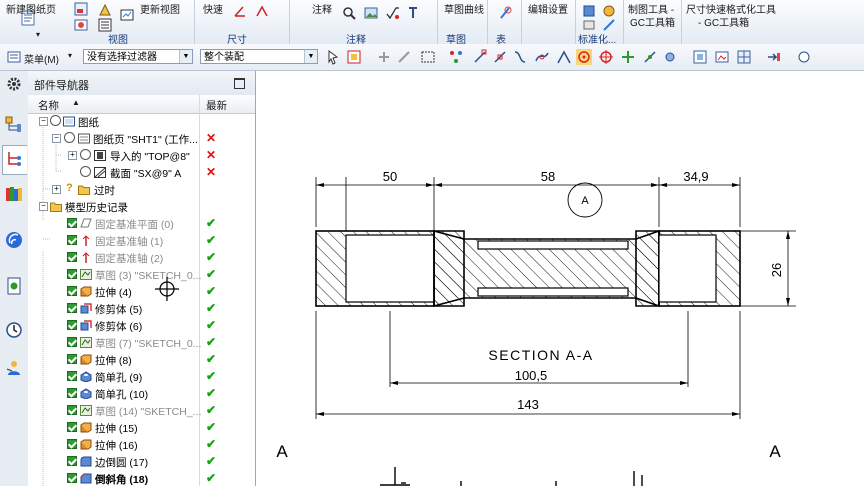 The image size is (864, 489). Describe the element at coordinates (723, 21) in the screenshot. I see `dim-format-label-2: - GC工具箱` at that location.